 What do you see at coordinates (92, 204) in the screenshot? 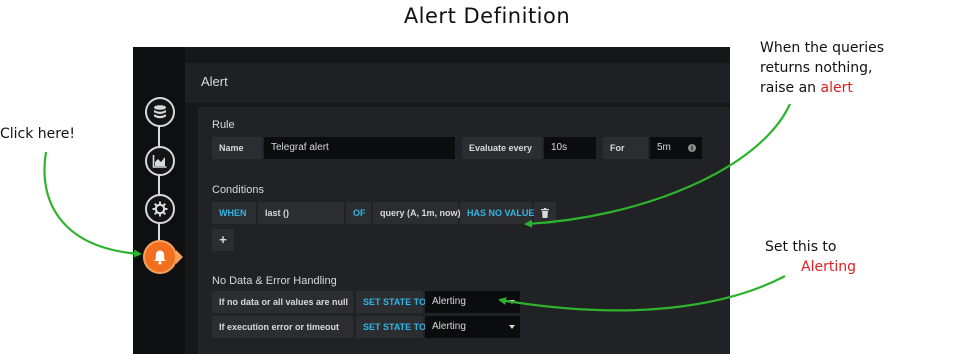
I see `click-here-arrow` at bounding box center [92, 204].